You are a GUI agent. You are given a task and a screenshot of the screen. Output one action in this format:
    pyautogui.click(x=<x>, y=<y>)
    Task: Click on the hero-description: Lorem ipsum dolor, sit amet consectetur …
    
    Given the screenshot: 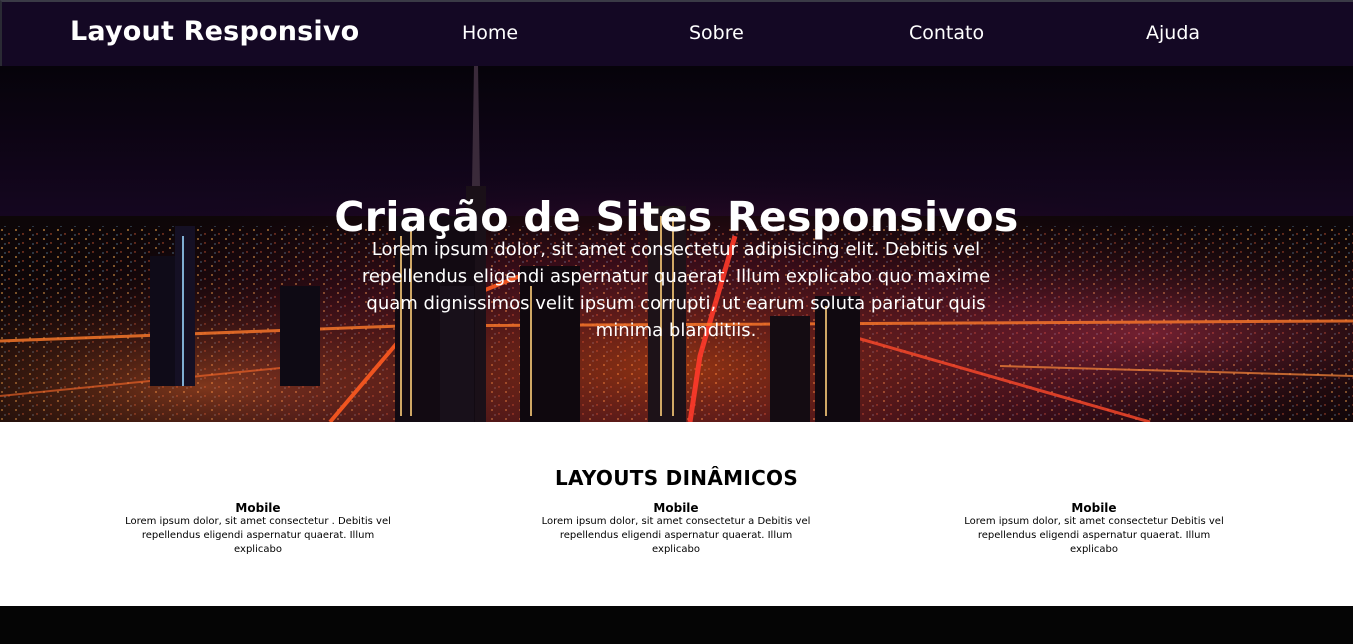 What is the action you would take?
    pyautogui.click(x=676, y=290)
    